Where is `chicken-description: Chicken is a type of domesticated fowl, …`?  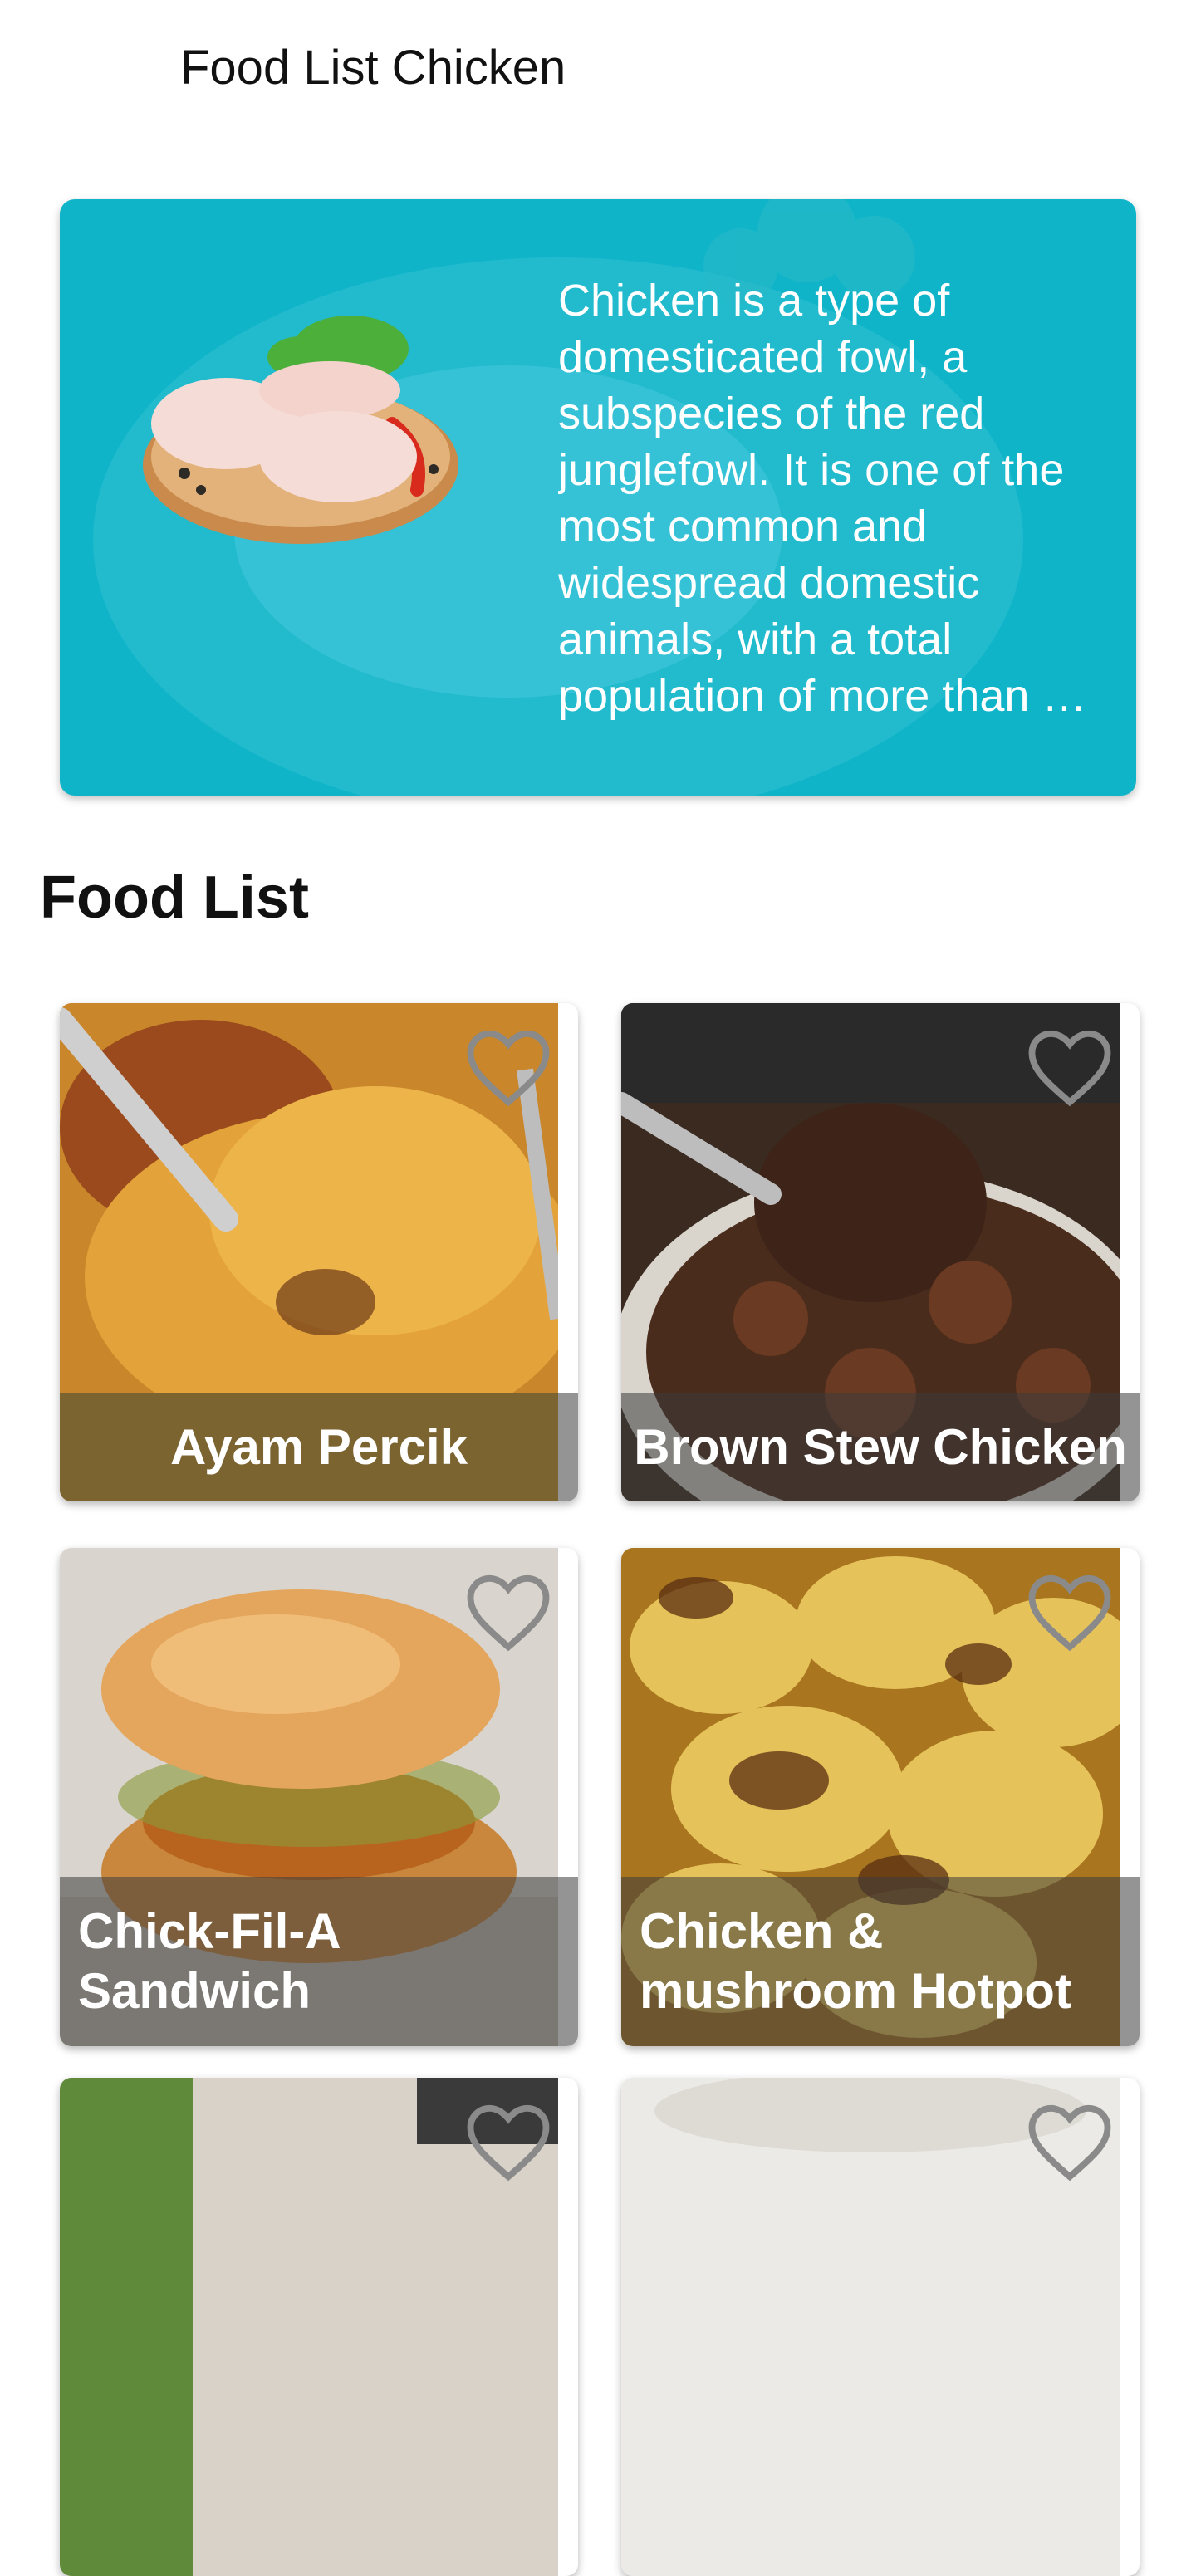 chicken-description: Chicken is a type of domesticated fowl, … is located at coordinates (823, 498).